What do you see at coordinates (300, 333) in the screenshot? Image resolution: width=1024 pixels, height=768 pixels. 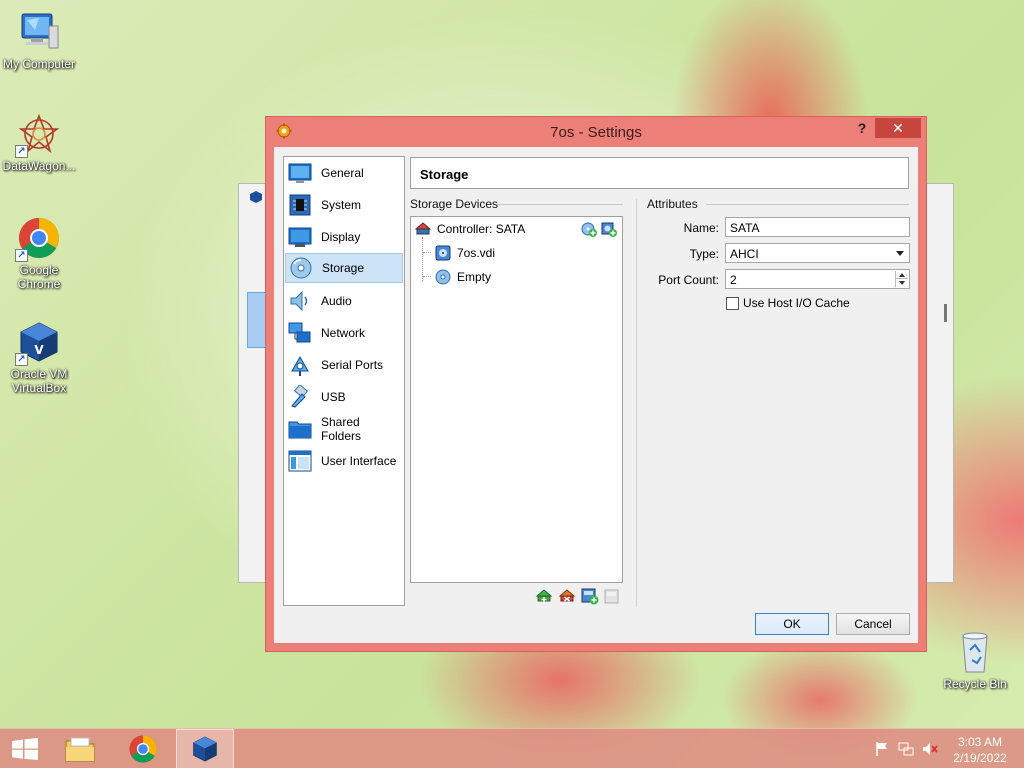 I see `network-icon` at bounding box center [300, 333].